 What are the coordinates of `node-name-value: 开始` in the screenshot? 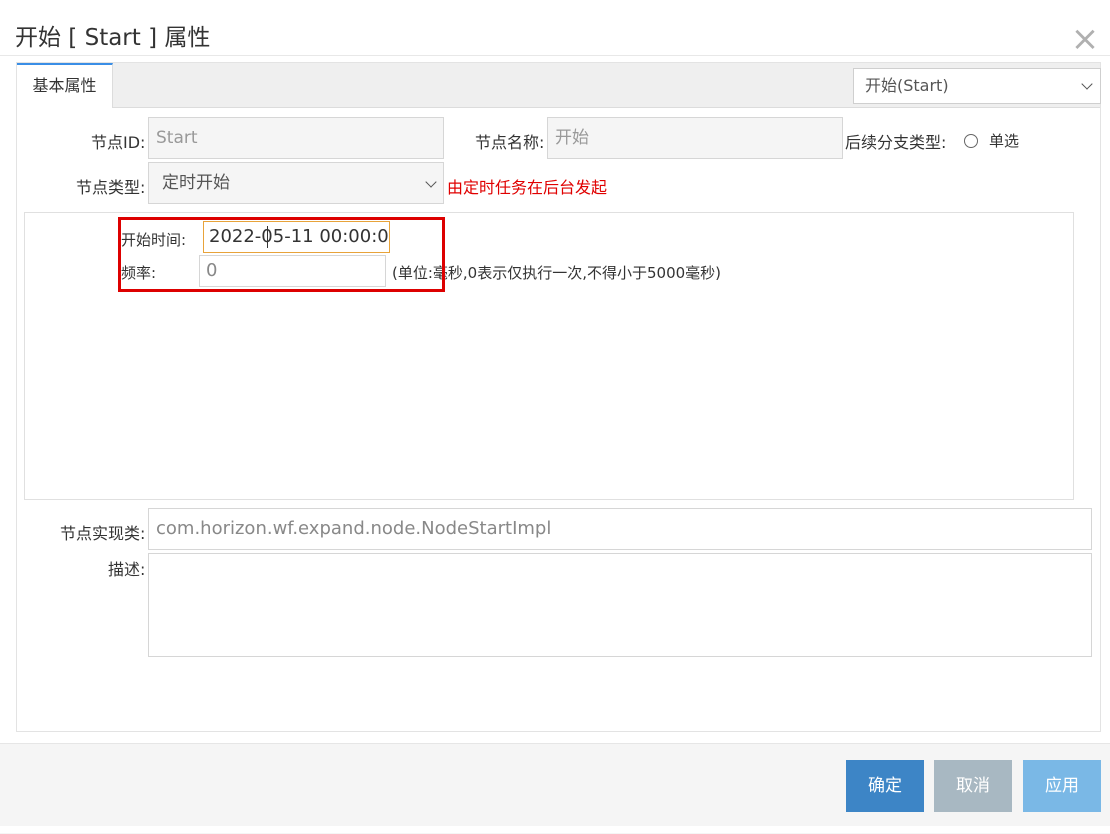 It's located at (572, 138).